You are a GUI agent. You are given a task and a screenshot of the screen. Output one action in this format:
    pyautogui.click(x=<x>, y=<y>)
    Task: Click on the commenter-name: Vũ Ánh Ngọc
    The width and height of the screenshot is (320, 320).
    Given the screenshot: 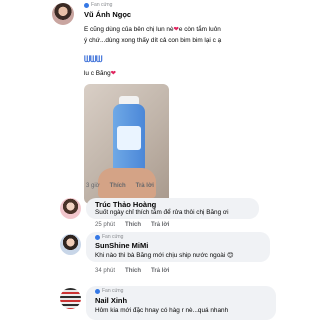 What is the action you would take?
    pyautogui.click(x=107, y=14)
    